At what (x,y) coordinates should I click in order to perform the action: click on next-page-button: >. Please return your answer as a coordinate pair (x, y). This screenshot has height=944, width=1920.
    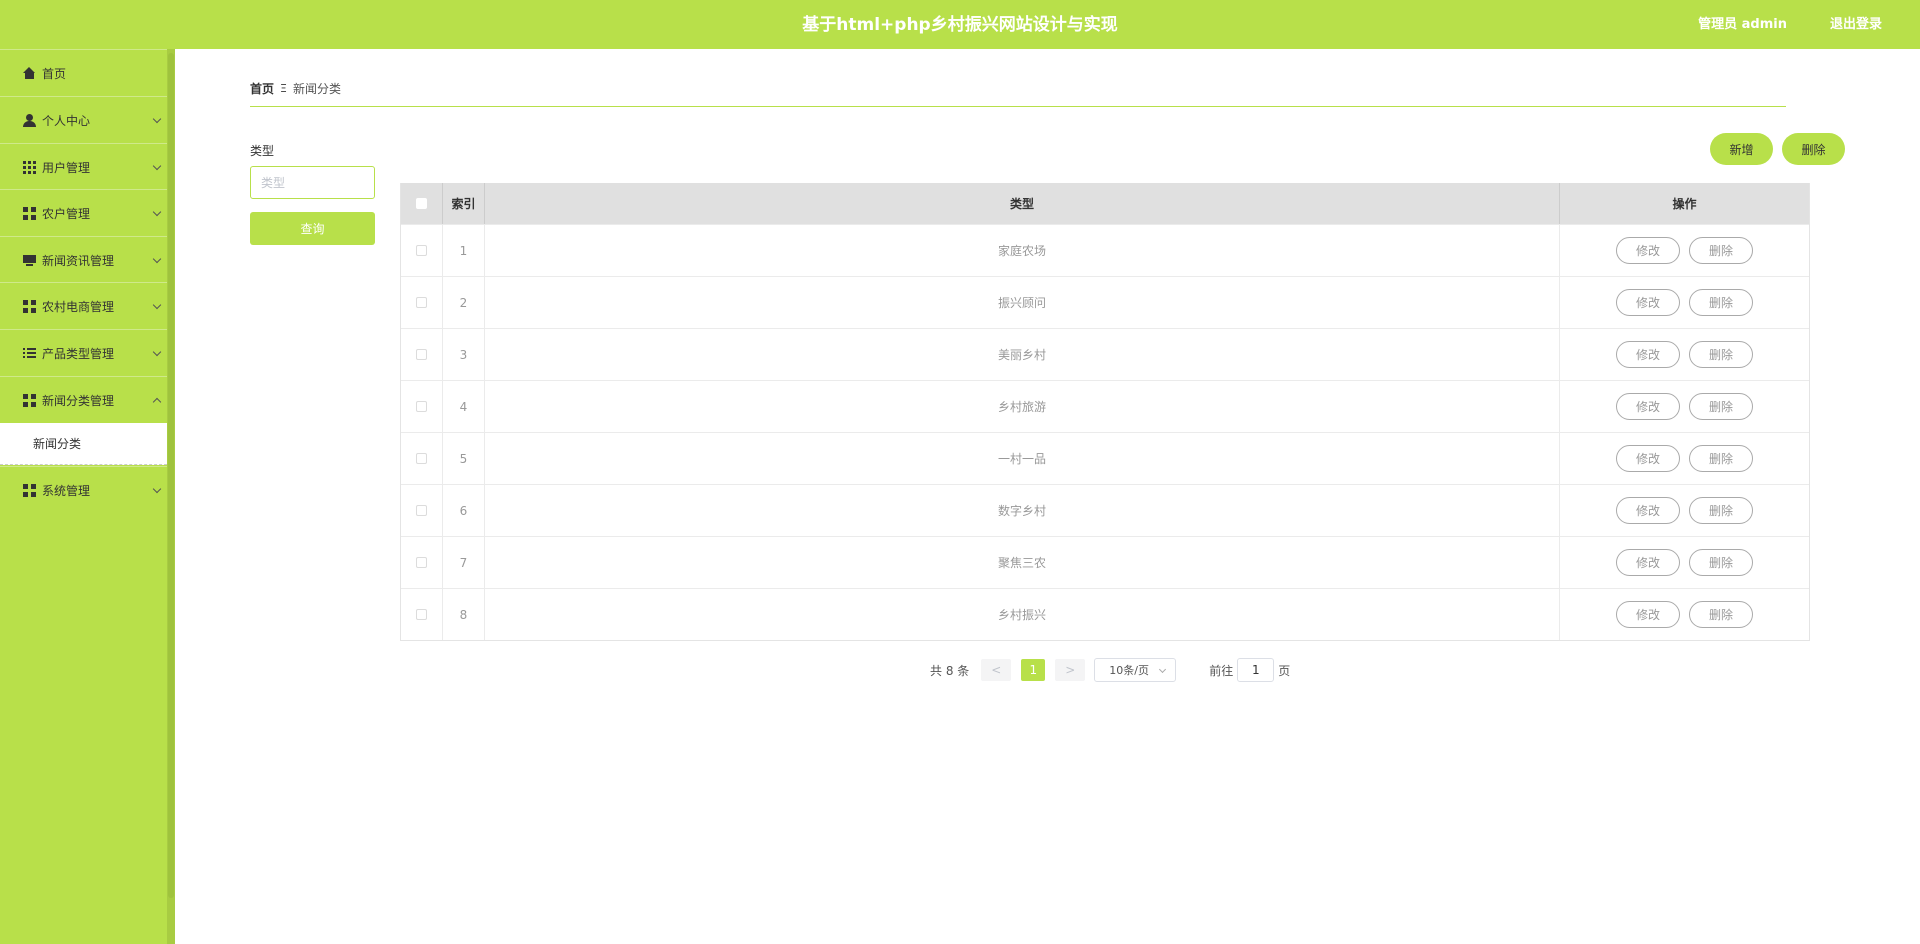
    Looking at the image, I should click on (1070, 670).